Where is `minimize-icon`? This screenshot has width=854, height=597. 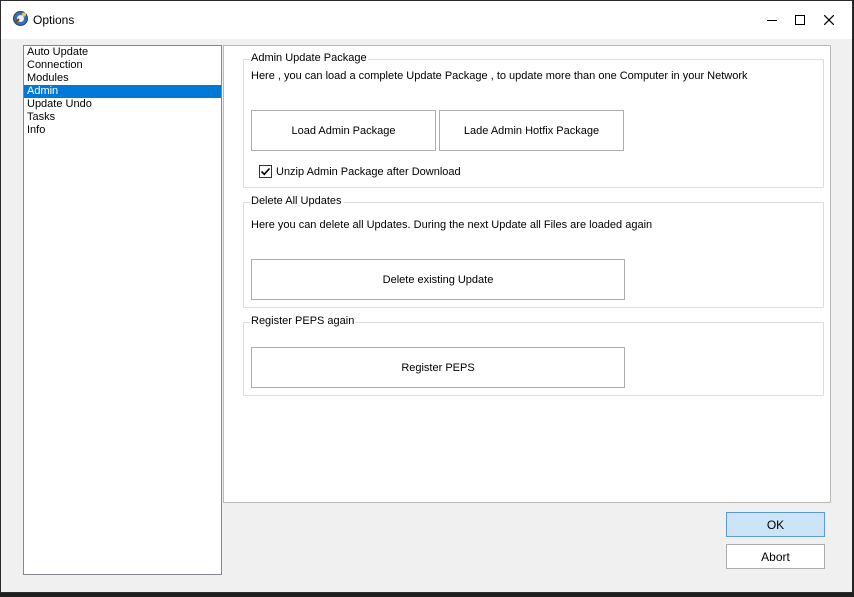
minimize-icon is located at coordinates (772, 20).